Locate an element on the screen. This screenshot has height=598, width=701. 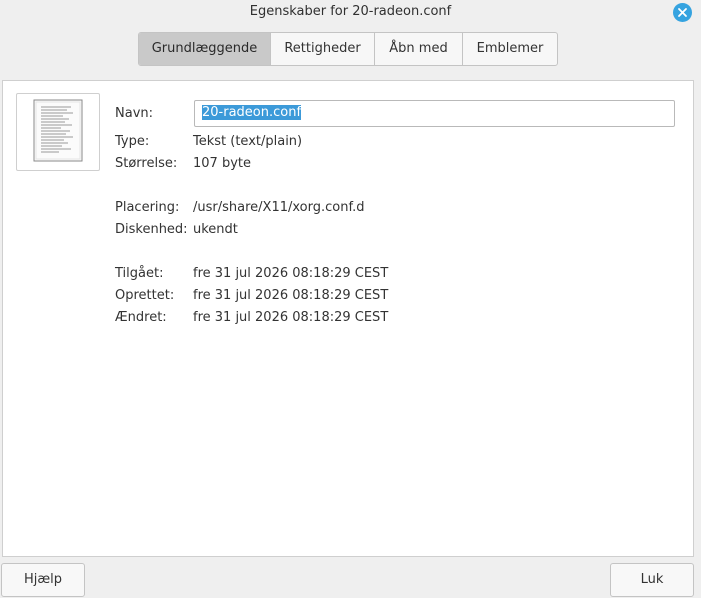
name-label: Navn: is located at coordinates (134, 113).